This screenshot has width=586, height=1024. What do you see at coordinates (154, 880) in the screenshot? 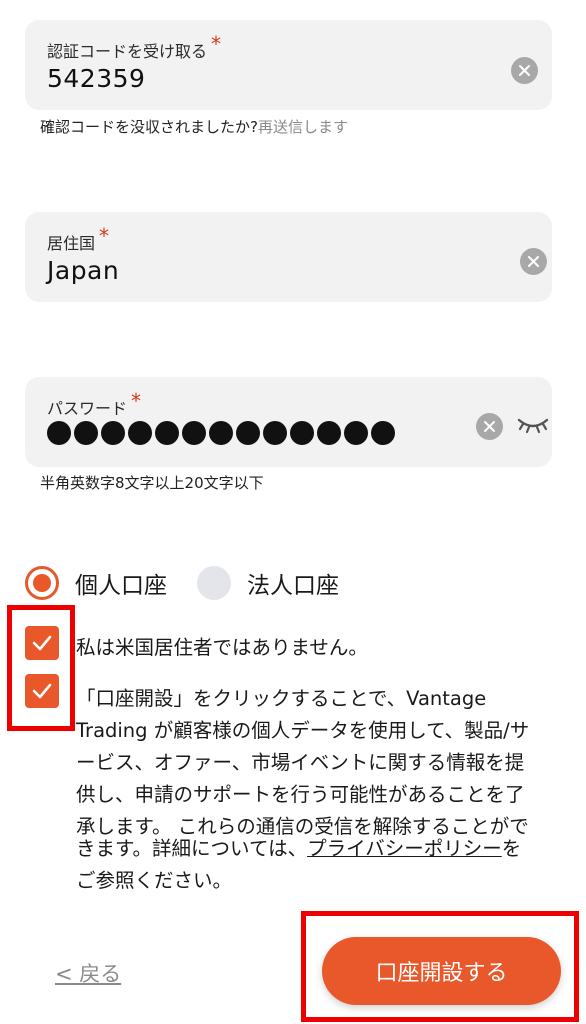
I see `privacy-text-line: ご参照ください。` at bounding box center [154, 880].